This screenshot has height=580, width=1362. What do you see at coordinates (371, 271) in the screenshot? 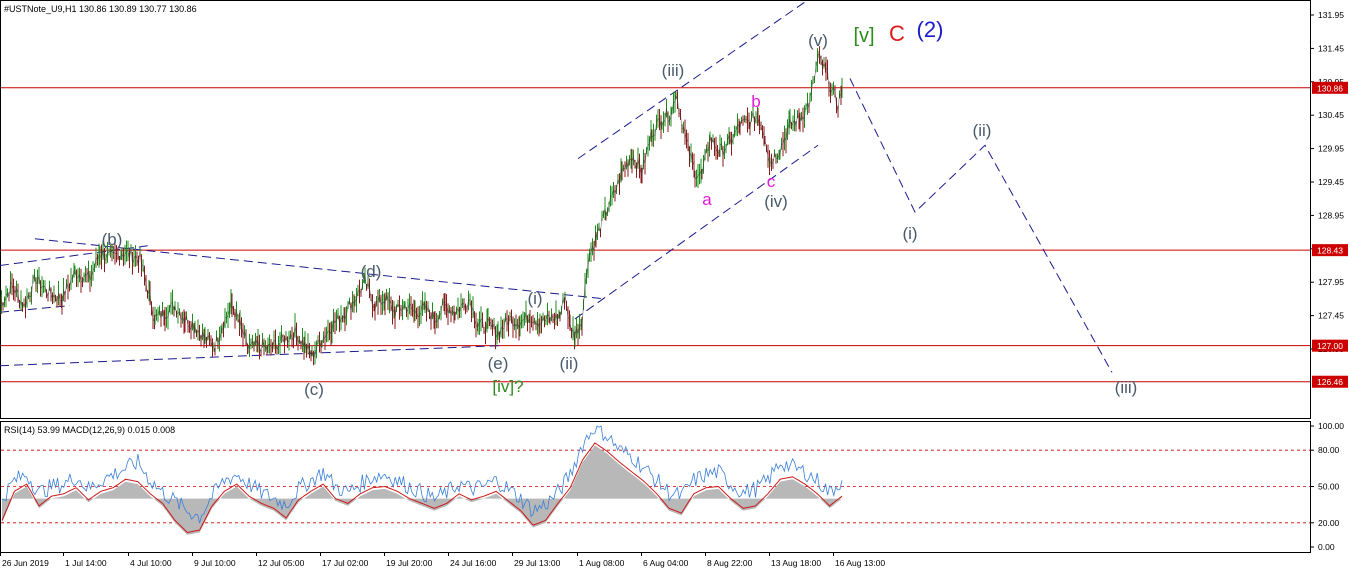
I see `wave-label: (d)` at bounding box center [371, 271].